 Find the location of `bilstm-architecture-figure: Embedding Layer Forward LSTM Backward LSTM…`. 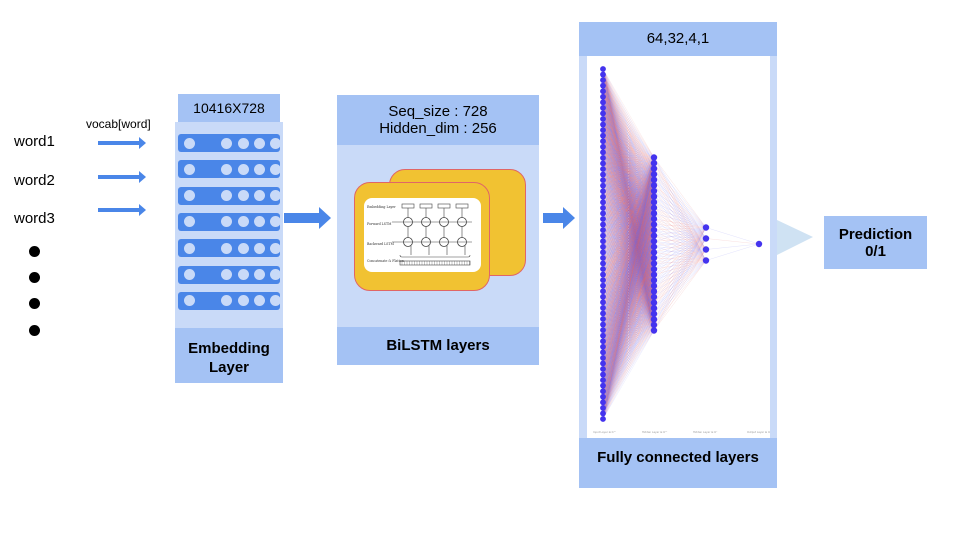

bilstm-architecture-figure: Embedding Layer Forward LSTM Backward LSTM… is located at coordinates (422, 235).